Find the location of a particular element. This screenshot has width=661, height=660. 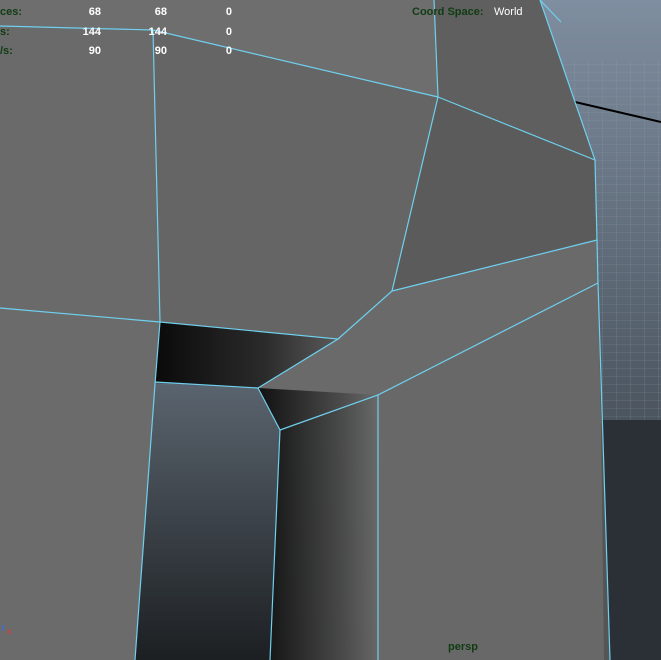

coord-space-label: Coord Space: is located at coordinates (448, 12).